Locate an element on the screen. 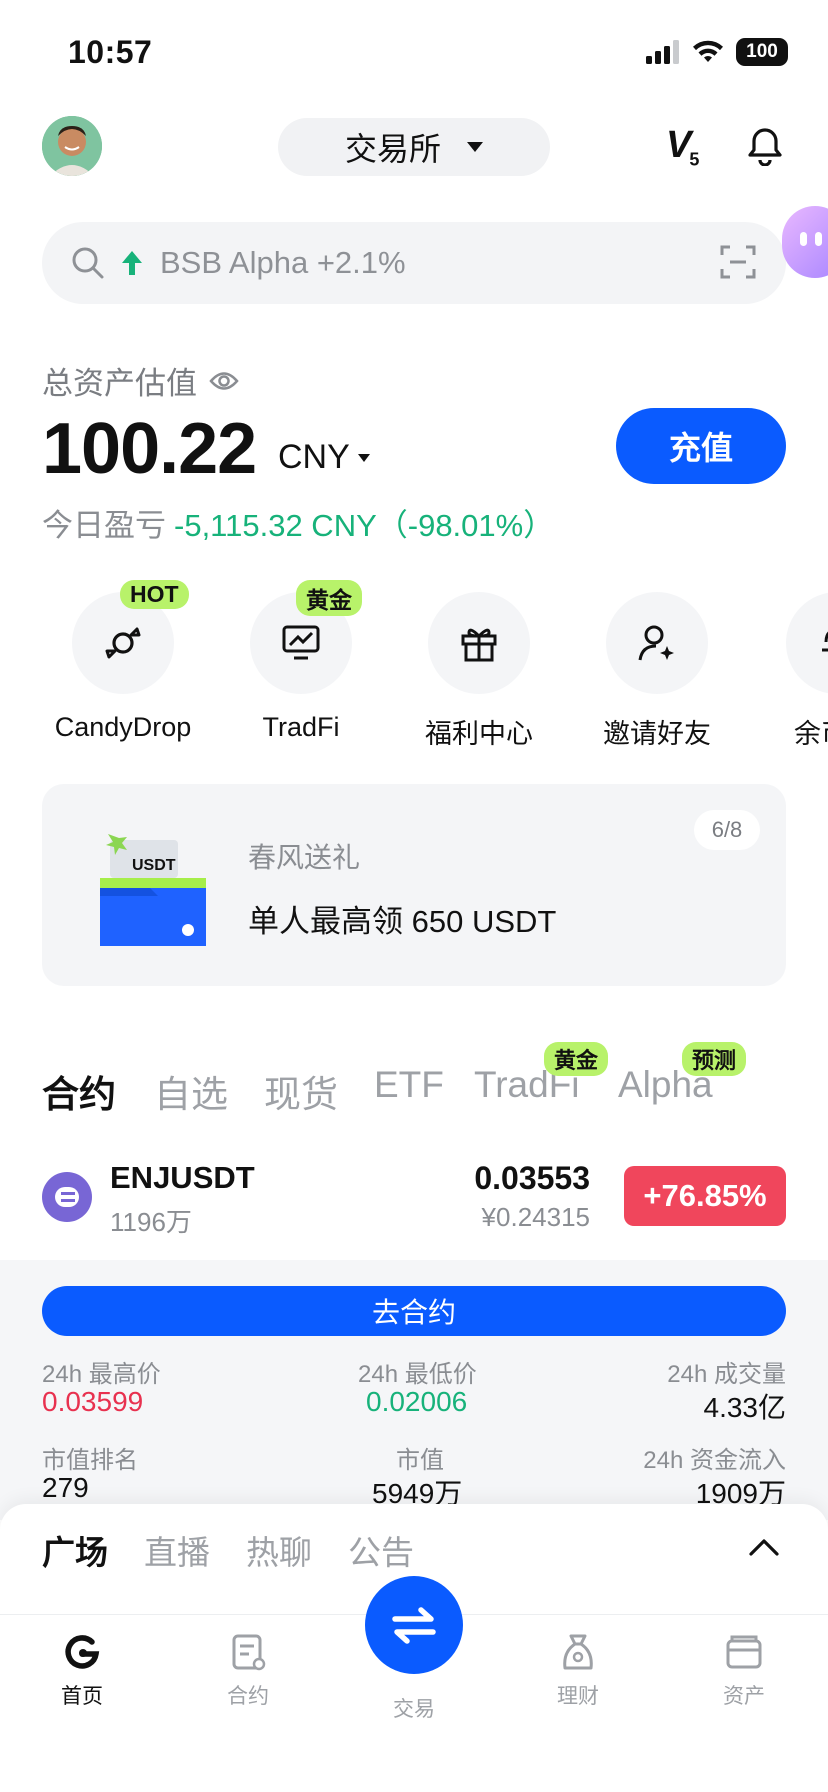  currency-selector: CNY is located at coordinates (324, 457).